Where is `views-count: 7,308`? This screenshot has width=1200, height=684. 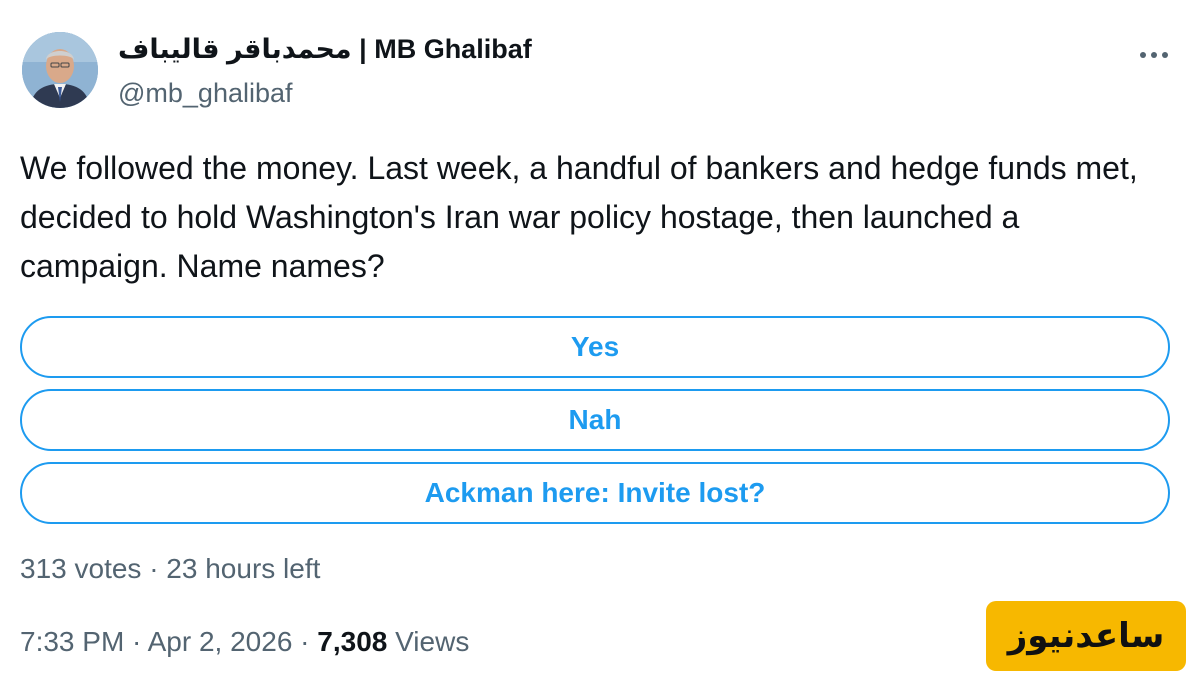 views-count: 7,308 is located at coordinates (352, 641).